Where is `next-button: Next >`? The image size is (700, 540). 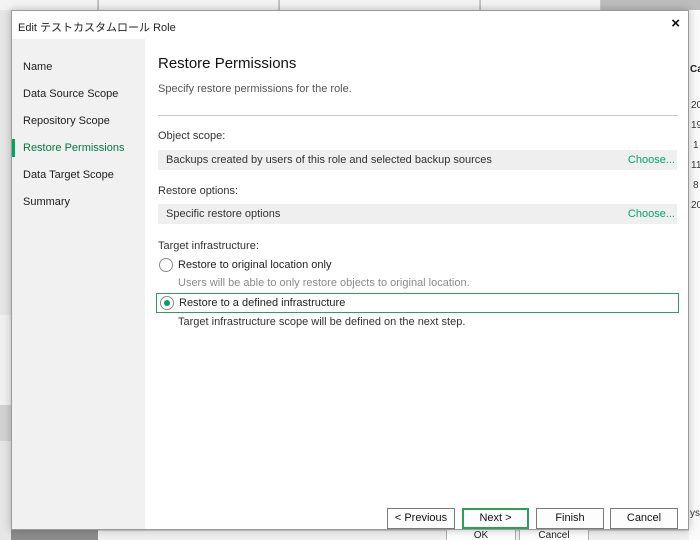 next-button: Next > is located at coordinates (495, 518).